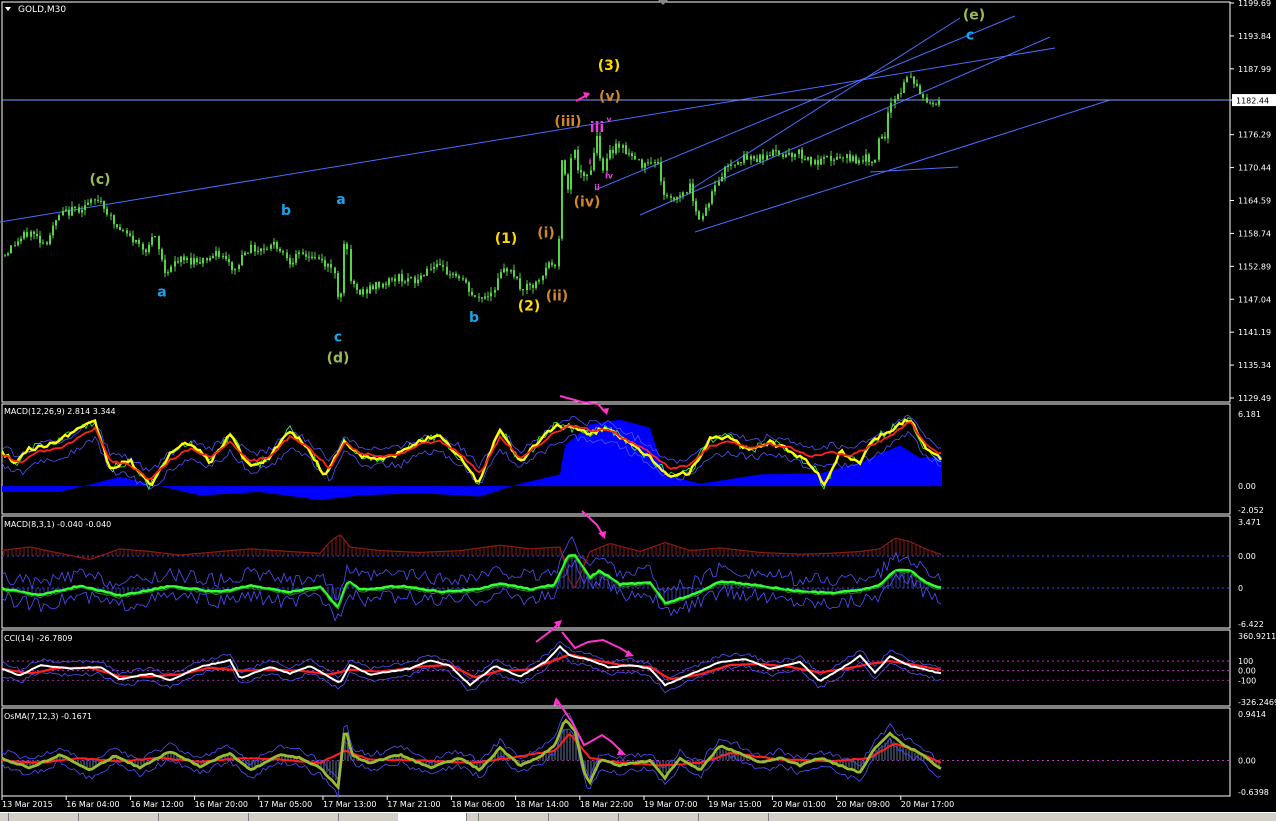  What do you see at coordinates (542, 804) in the screenshot?
I see `time-axis-label: 18 Mar 14:00` at bounding box center [542, 804].